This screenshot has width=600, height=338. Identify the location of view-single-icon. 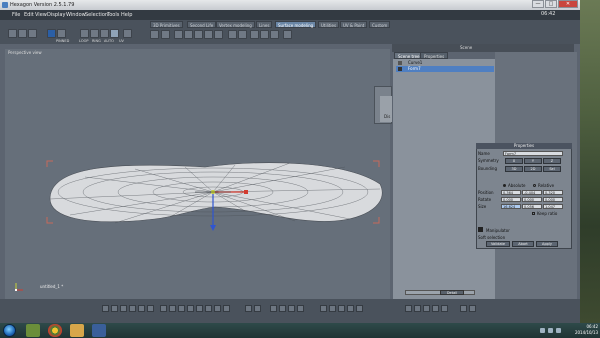
(105, 308).